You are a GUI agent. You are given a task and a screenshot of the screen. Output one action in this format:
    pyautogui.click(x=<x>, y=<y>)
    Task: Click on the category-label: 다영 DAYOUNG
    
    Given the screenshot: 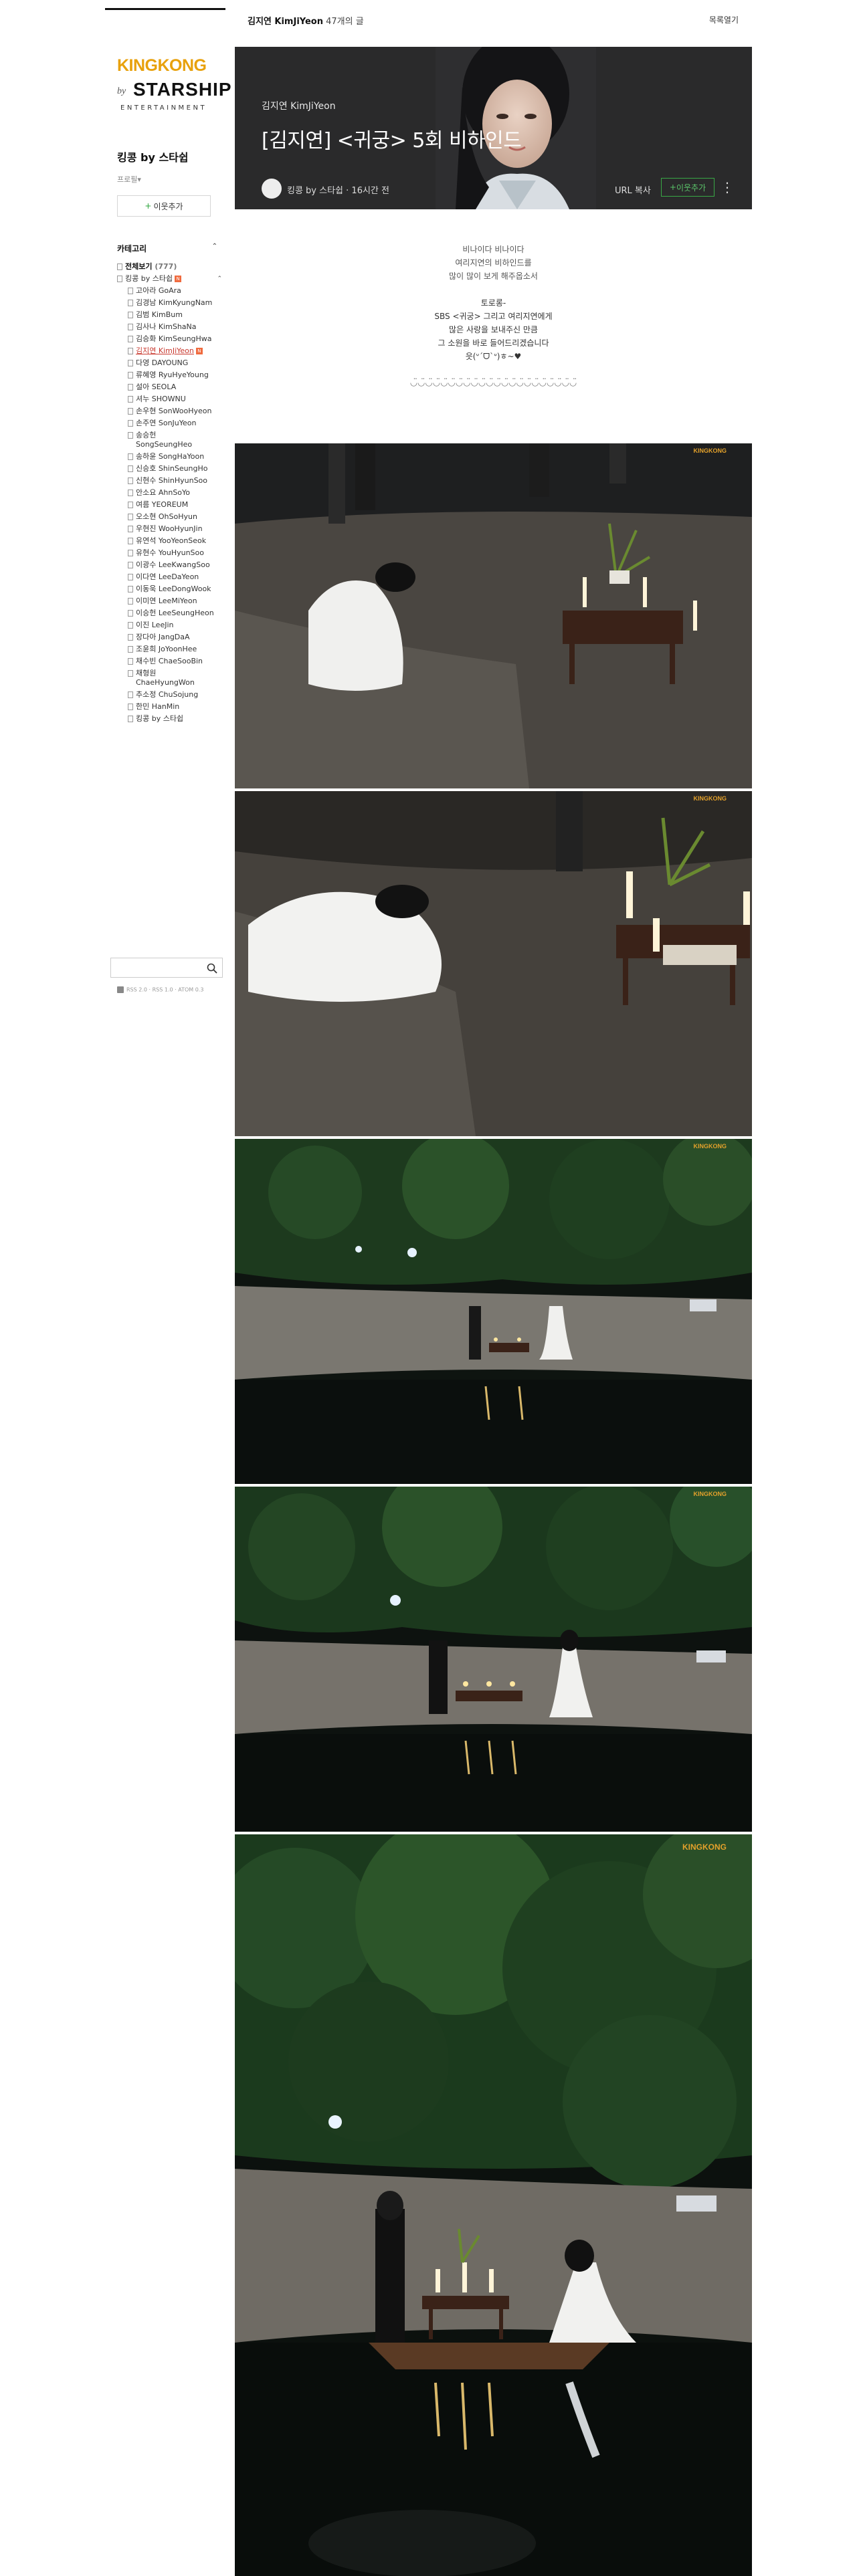 What is the action you would take?
    pyautogui.click(x=162, y=362)
    